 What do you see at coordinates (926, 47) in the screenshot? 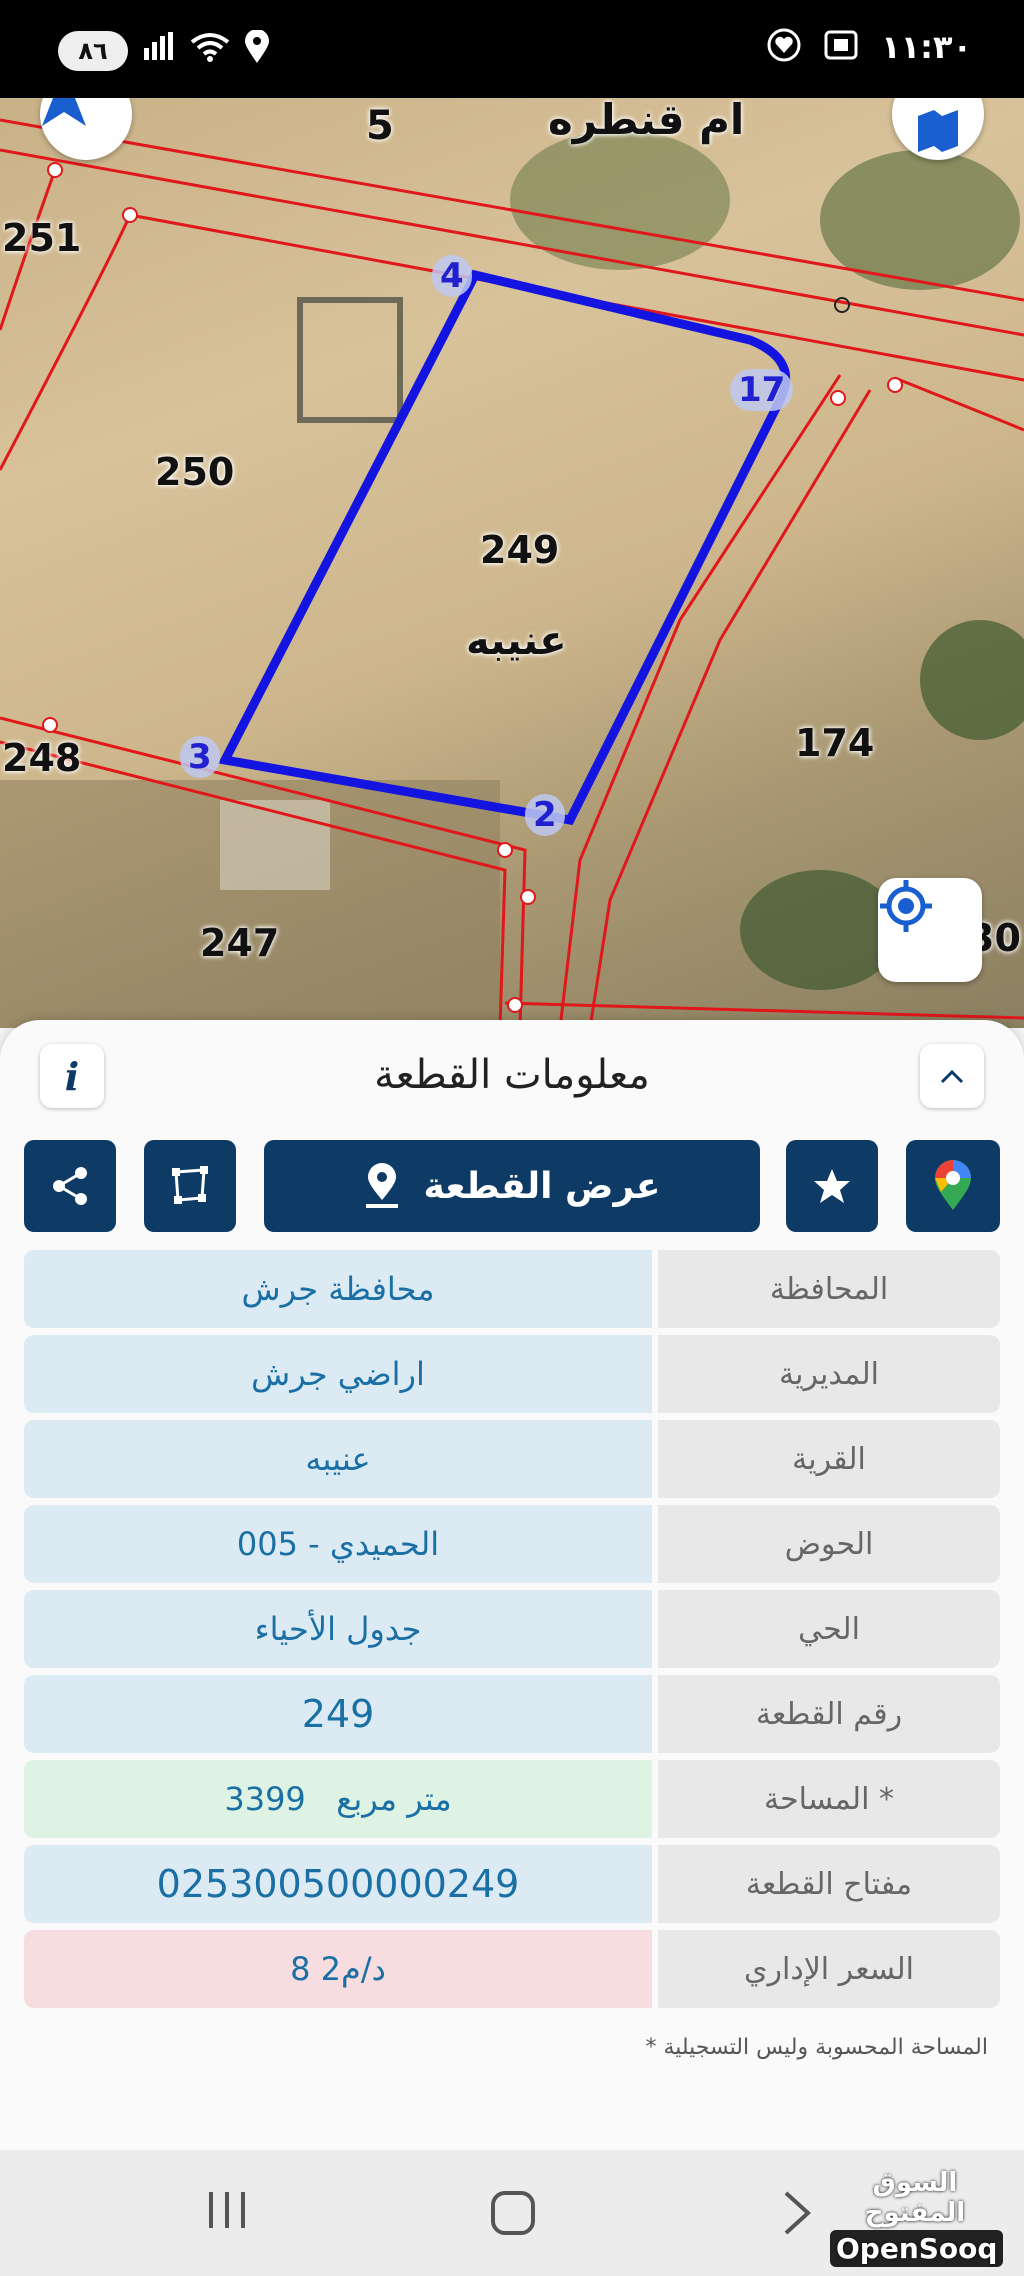
I see `clock: ١١:٣٠` at bounding box center [926, 47].